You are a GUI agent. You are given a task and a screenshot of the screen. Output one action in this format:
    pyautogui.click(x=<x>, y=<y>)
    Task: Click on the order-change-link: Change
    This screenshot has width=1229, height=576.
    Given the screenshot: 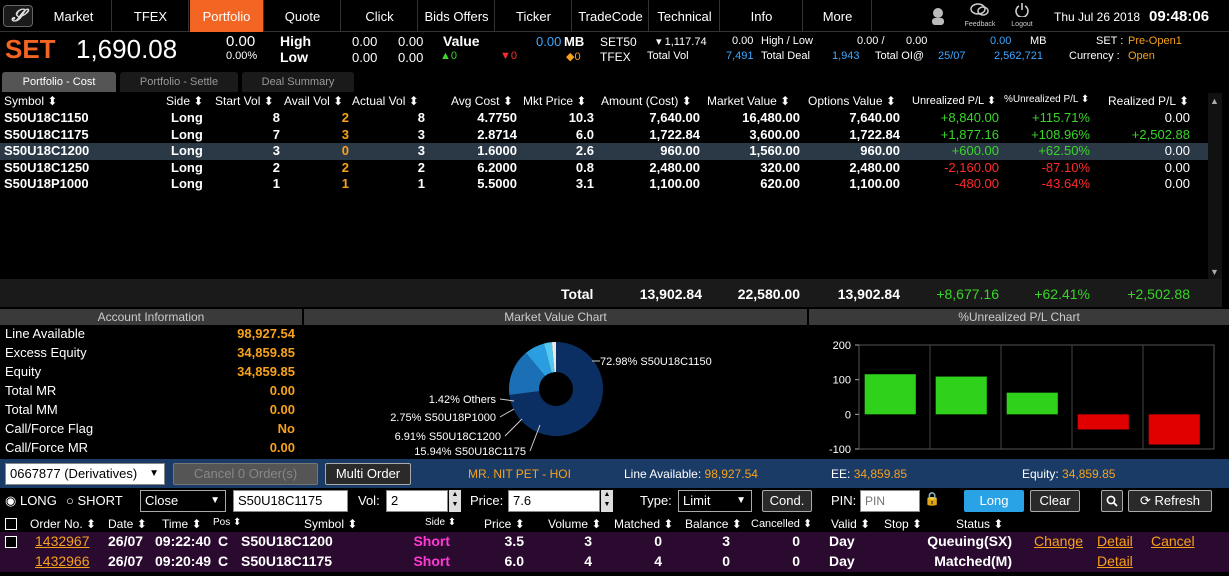 What is the action you would take?
    pyautogui.click(x=1058, y=541)
    